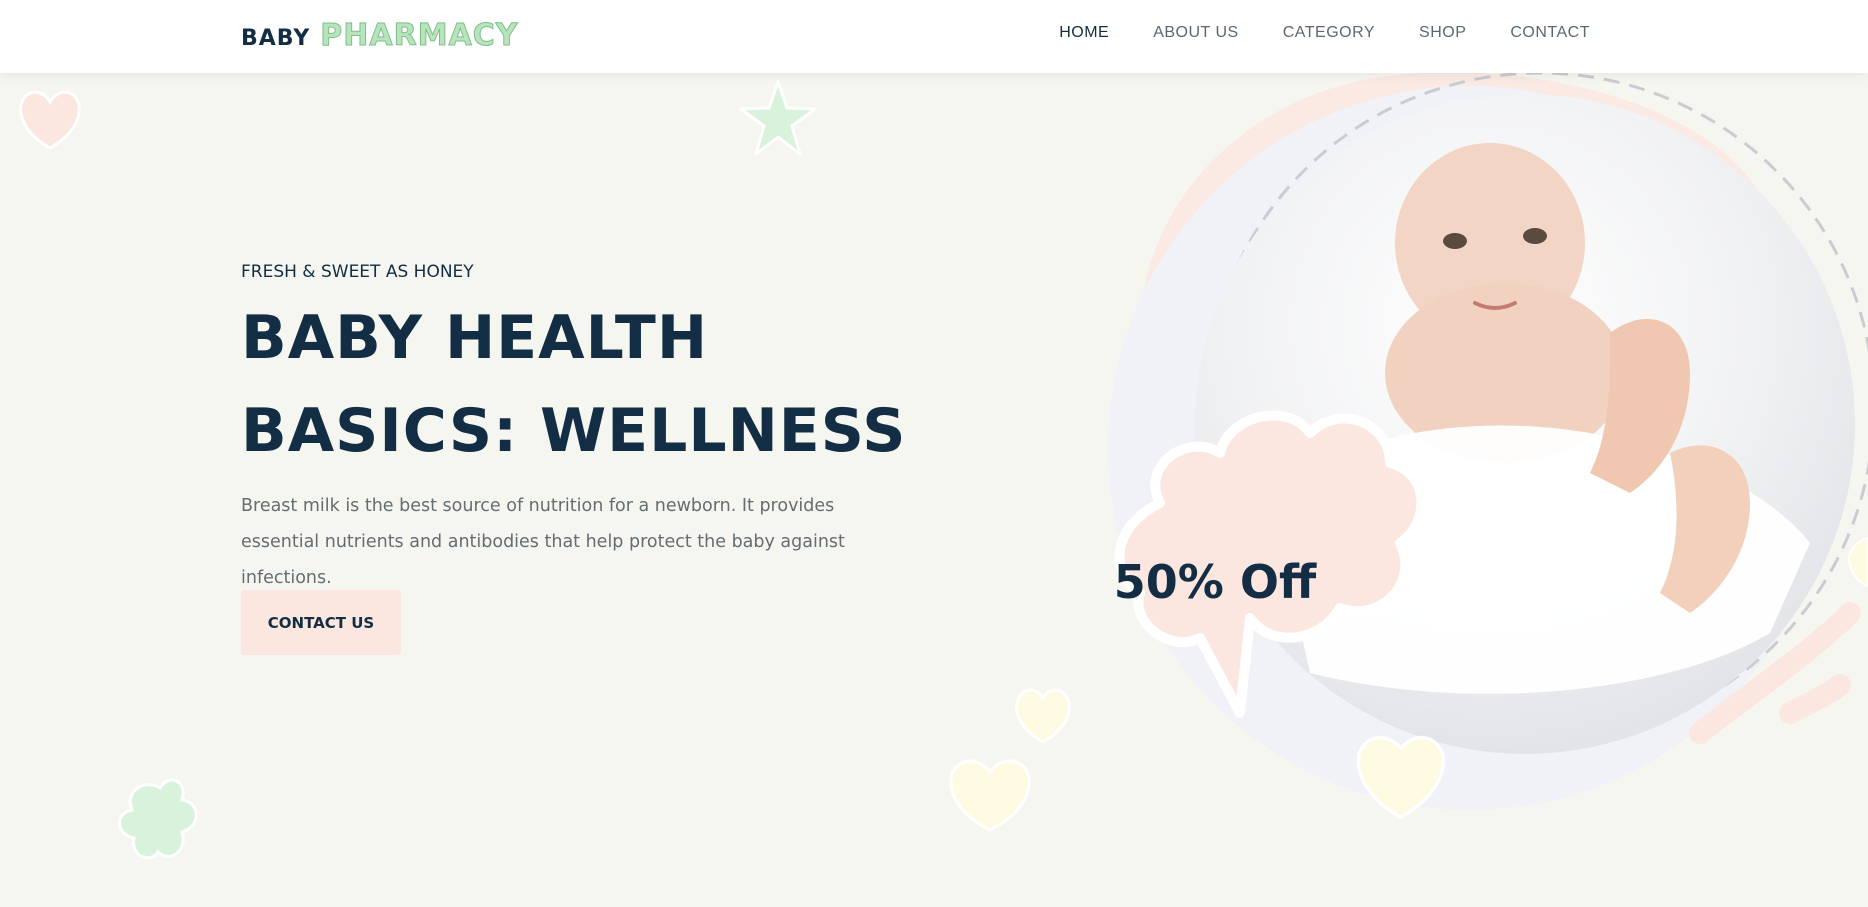 This screenshot has height=907, width=1868. I want to click on main-nav: HOME ABOUT US CATEGORY SHOP CONTACT, so click(1324, 33).